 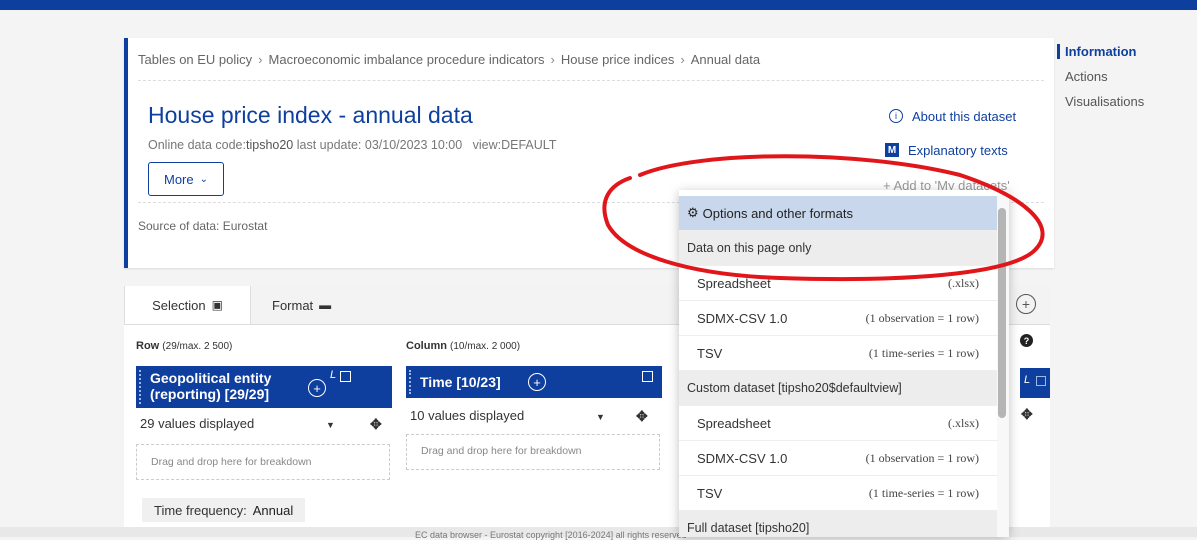 I want to click on column-values-text: 10 values displayed, so click(x=467, y=415).